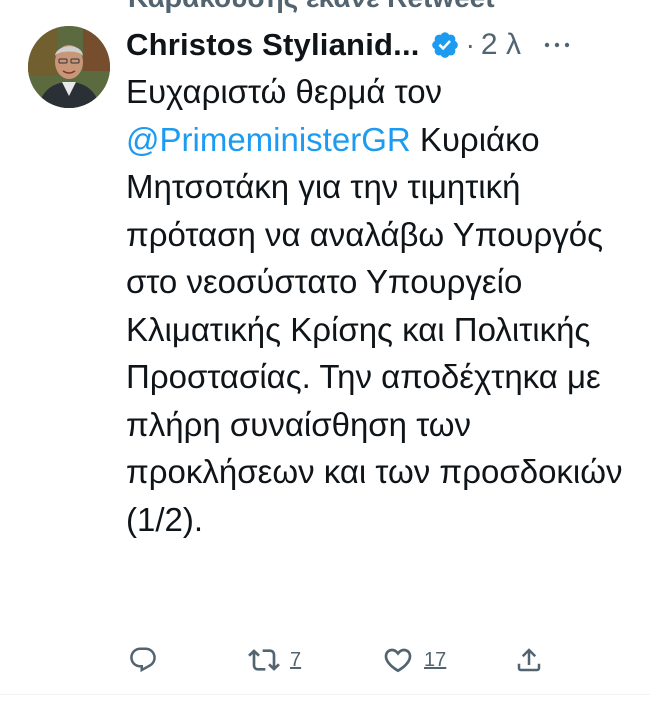 This screenshot has height=705, width=650. What do you see at coordinates (445, 45) in the screenshot?
I see `verified-badge-icon` at bounding box center [445, 45].